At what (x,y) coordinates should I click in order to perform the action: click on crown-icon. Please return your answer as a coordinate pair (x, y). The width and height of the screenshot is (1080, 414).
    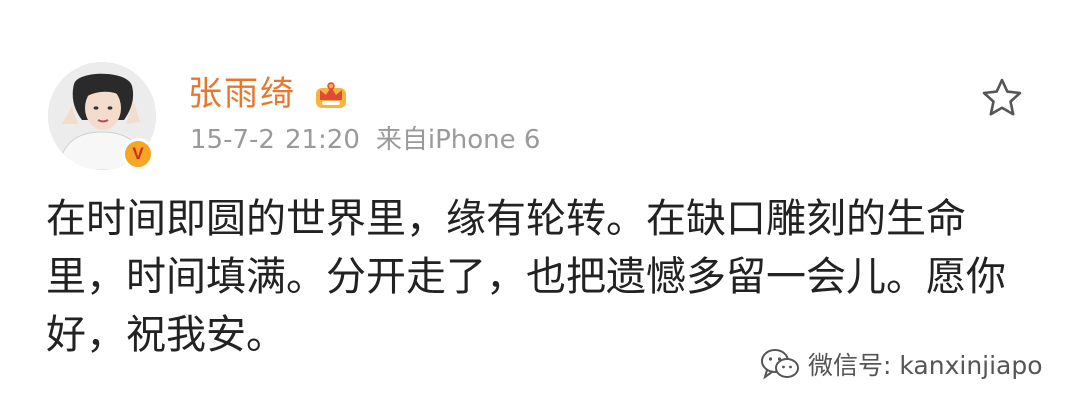
    Looking at the image, I should click on (331, 95).